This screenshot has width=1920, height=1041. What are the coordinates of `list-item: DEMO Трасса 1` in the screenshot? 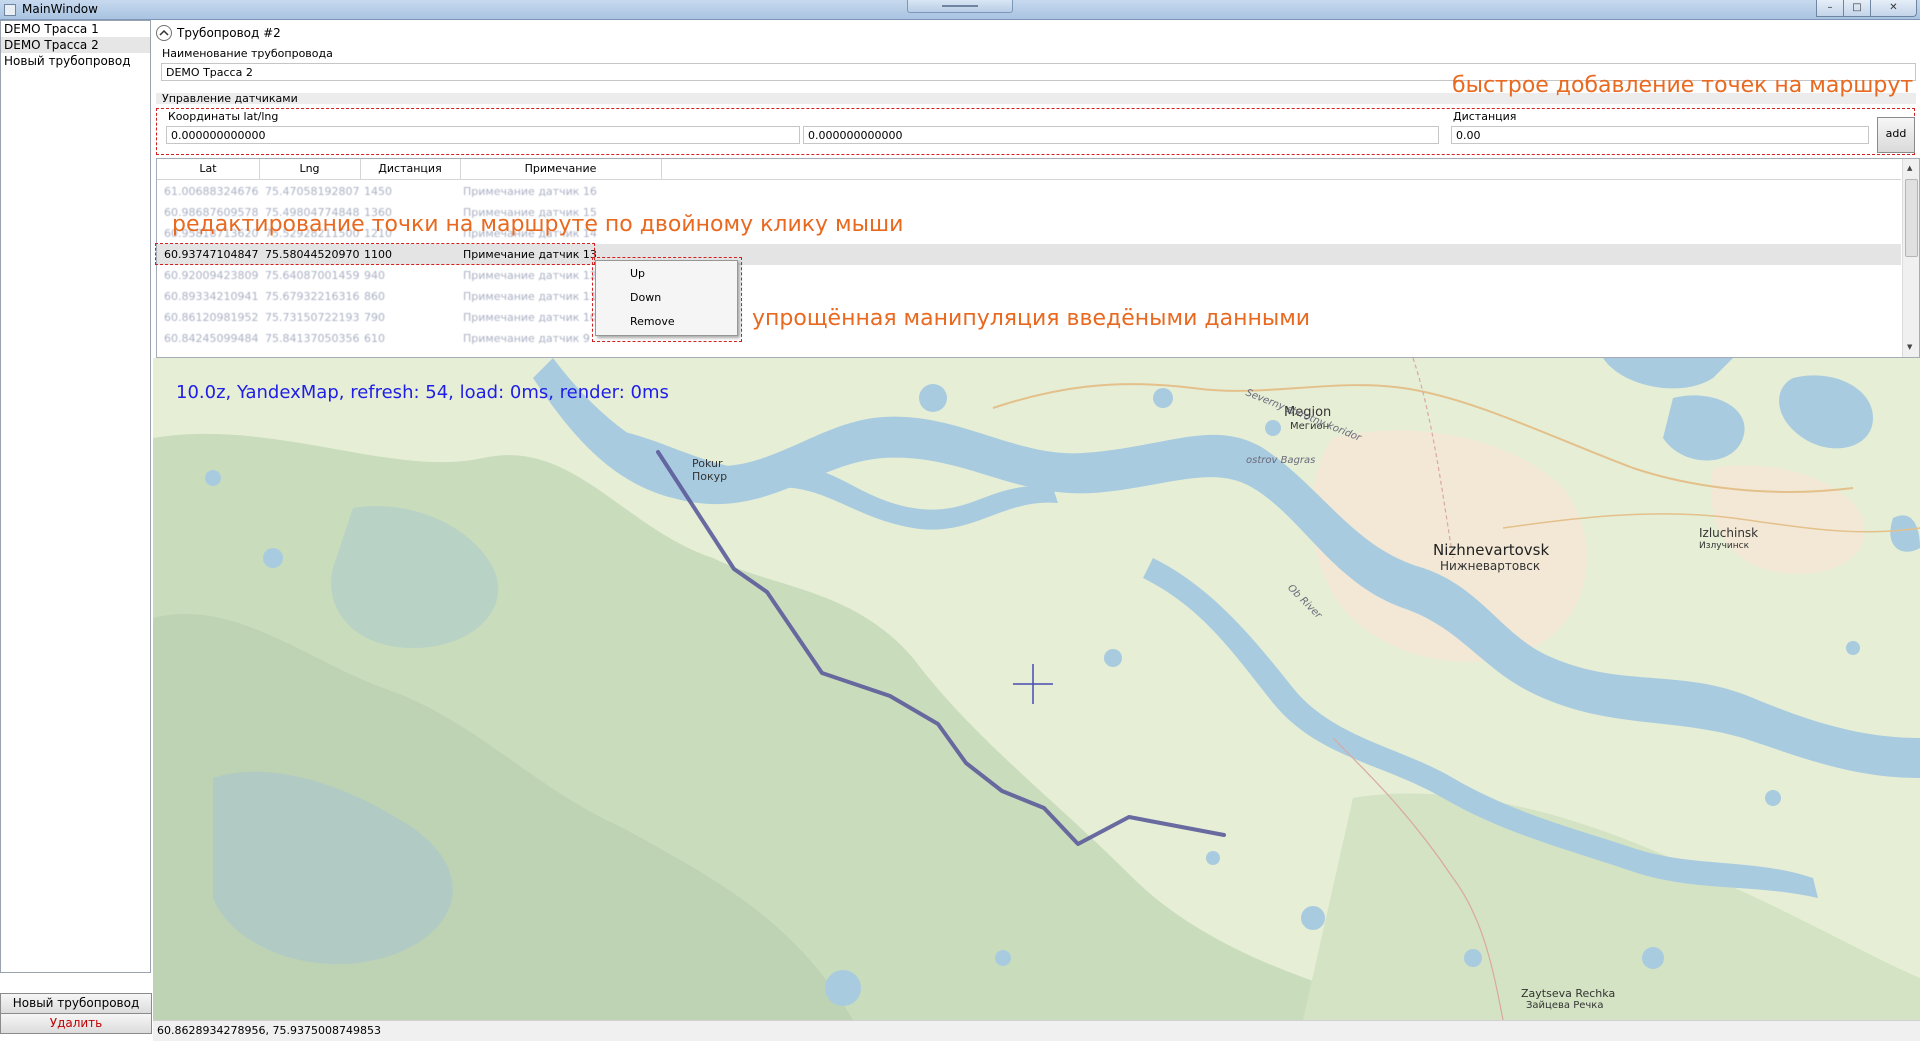 It's located at (75, 29).